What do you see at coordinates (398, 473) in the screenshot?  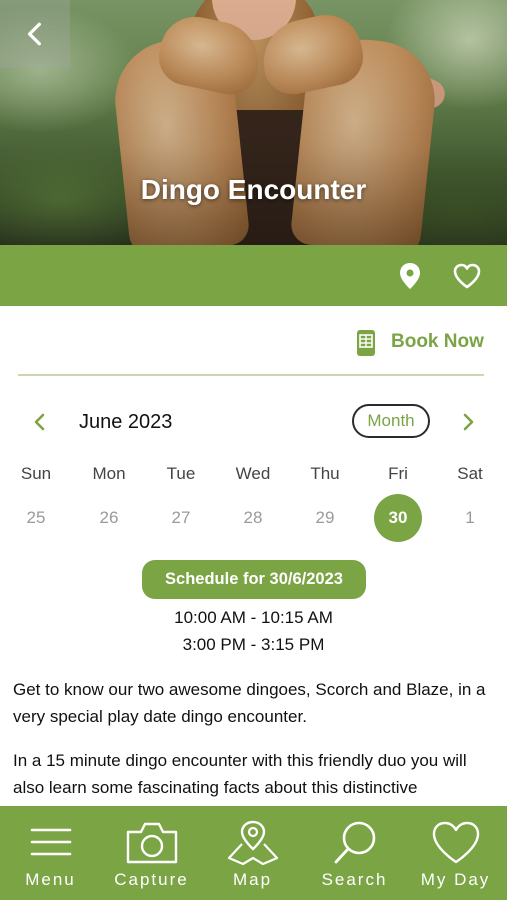 I see `weekday-label: Fri` at bounding box center [398, 473].